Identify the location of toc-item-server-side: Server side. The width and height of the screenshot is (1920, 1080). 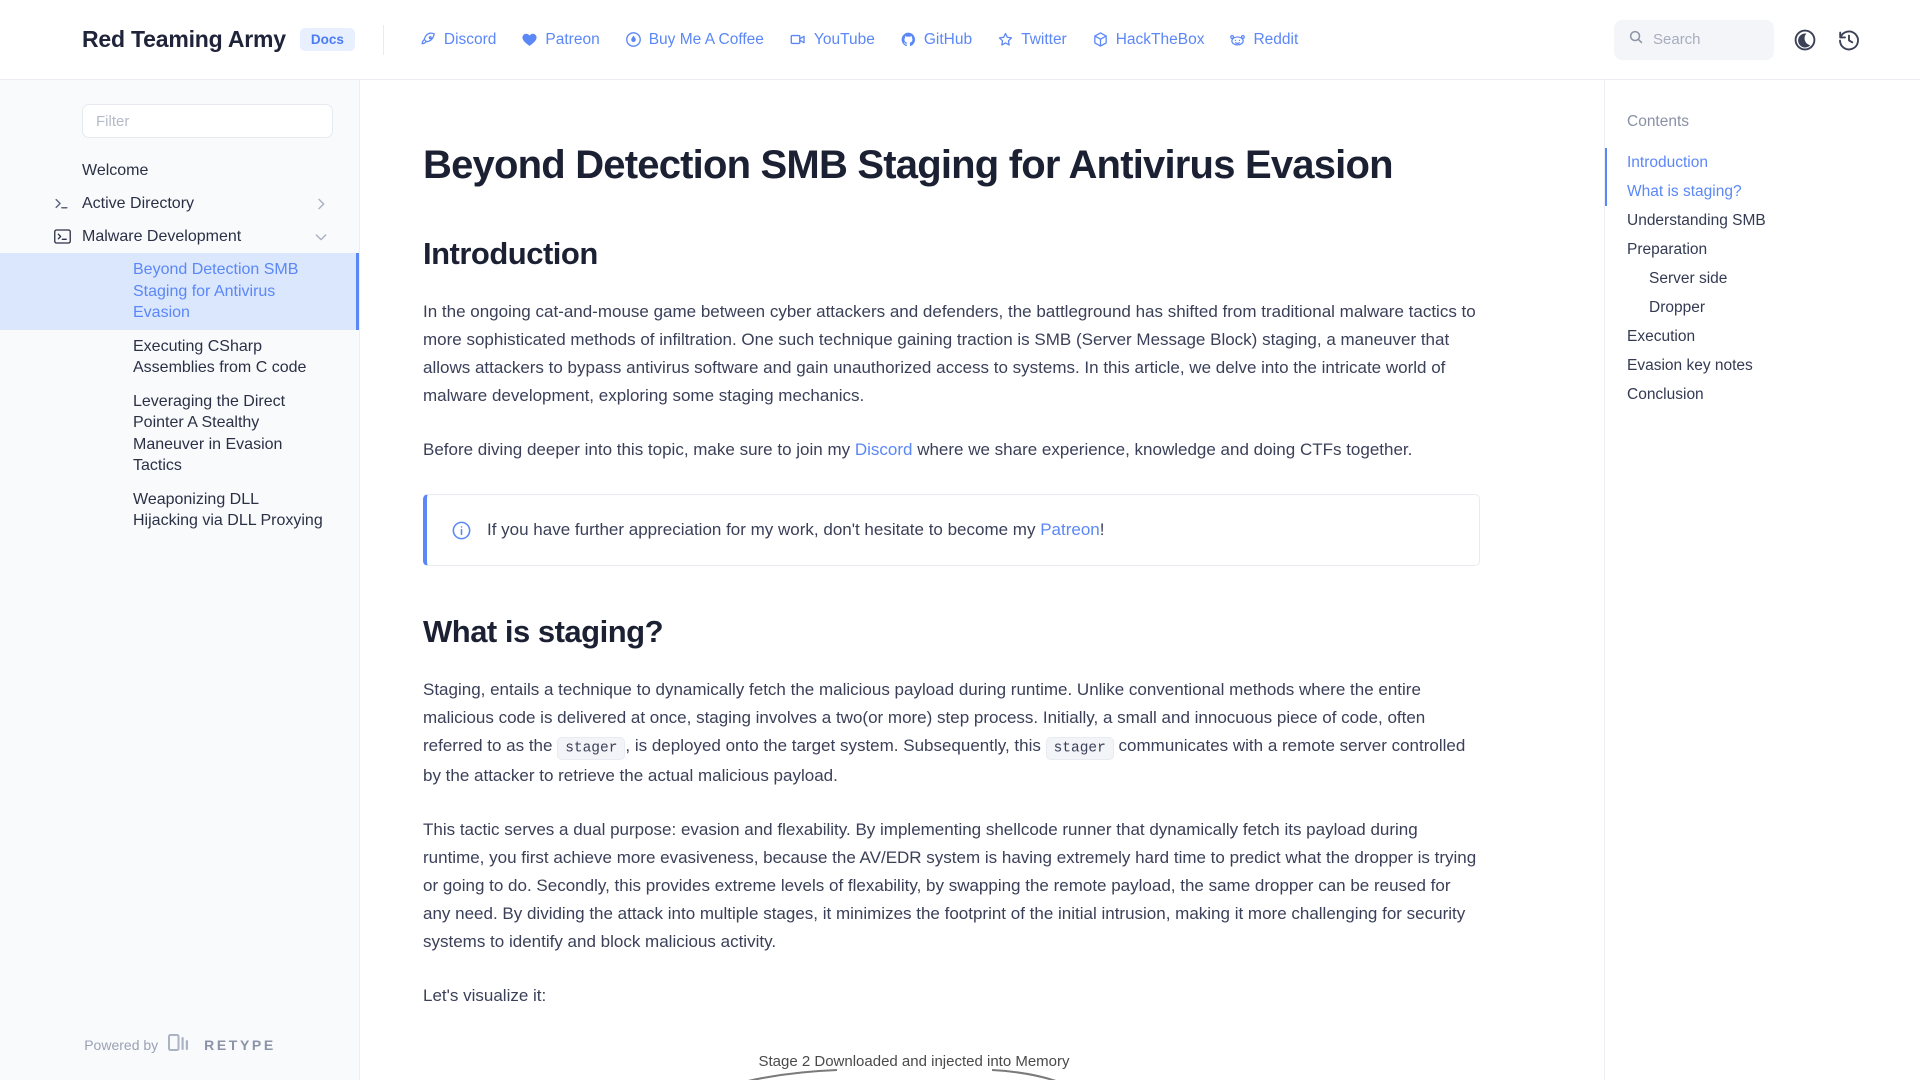
(1762, 278).